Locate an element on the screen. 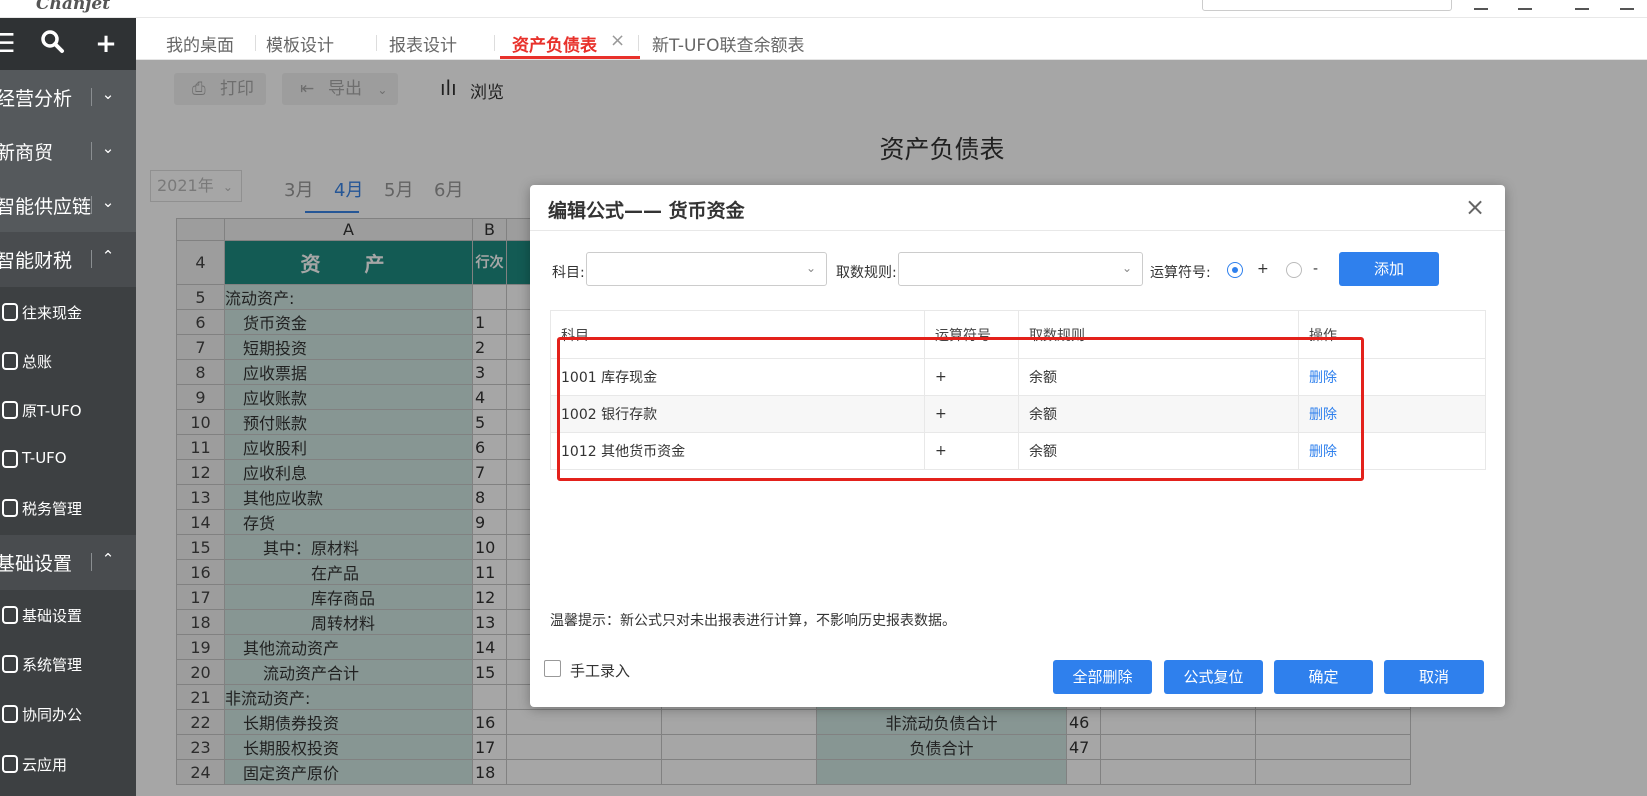 The height and width of the screenshot is (796, 1647). ufo-icon is located at coordinates (10, 410).